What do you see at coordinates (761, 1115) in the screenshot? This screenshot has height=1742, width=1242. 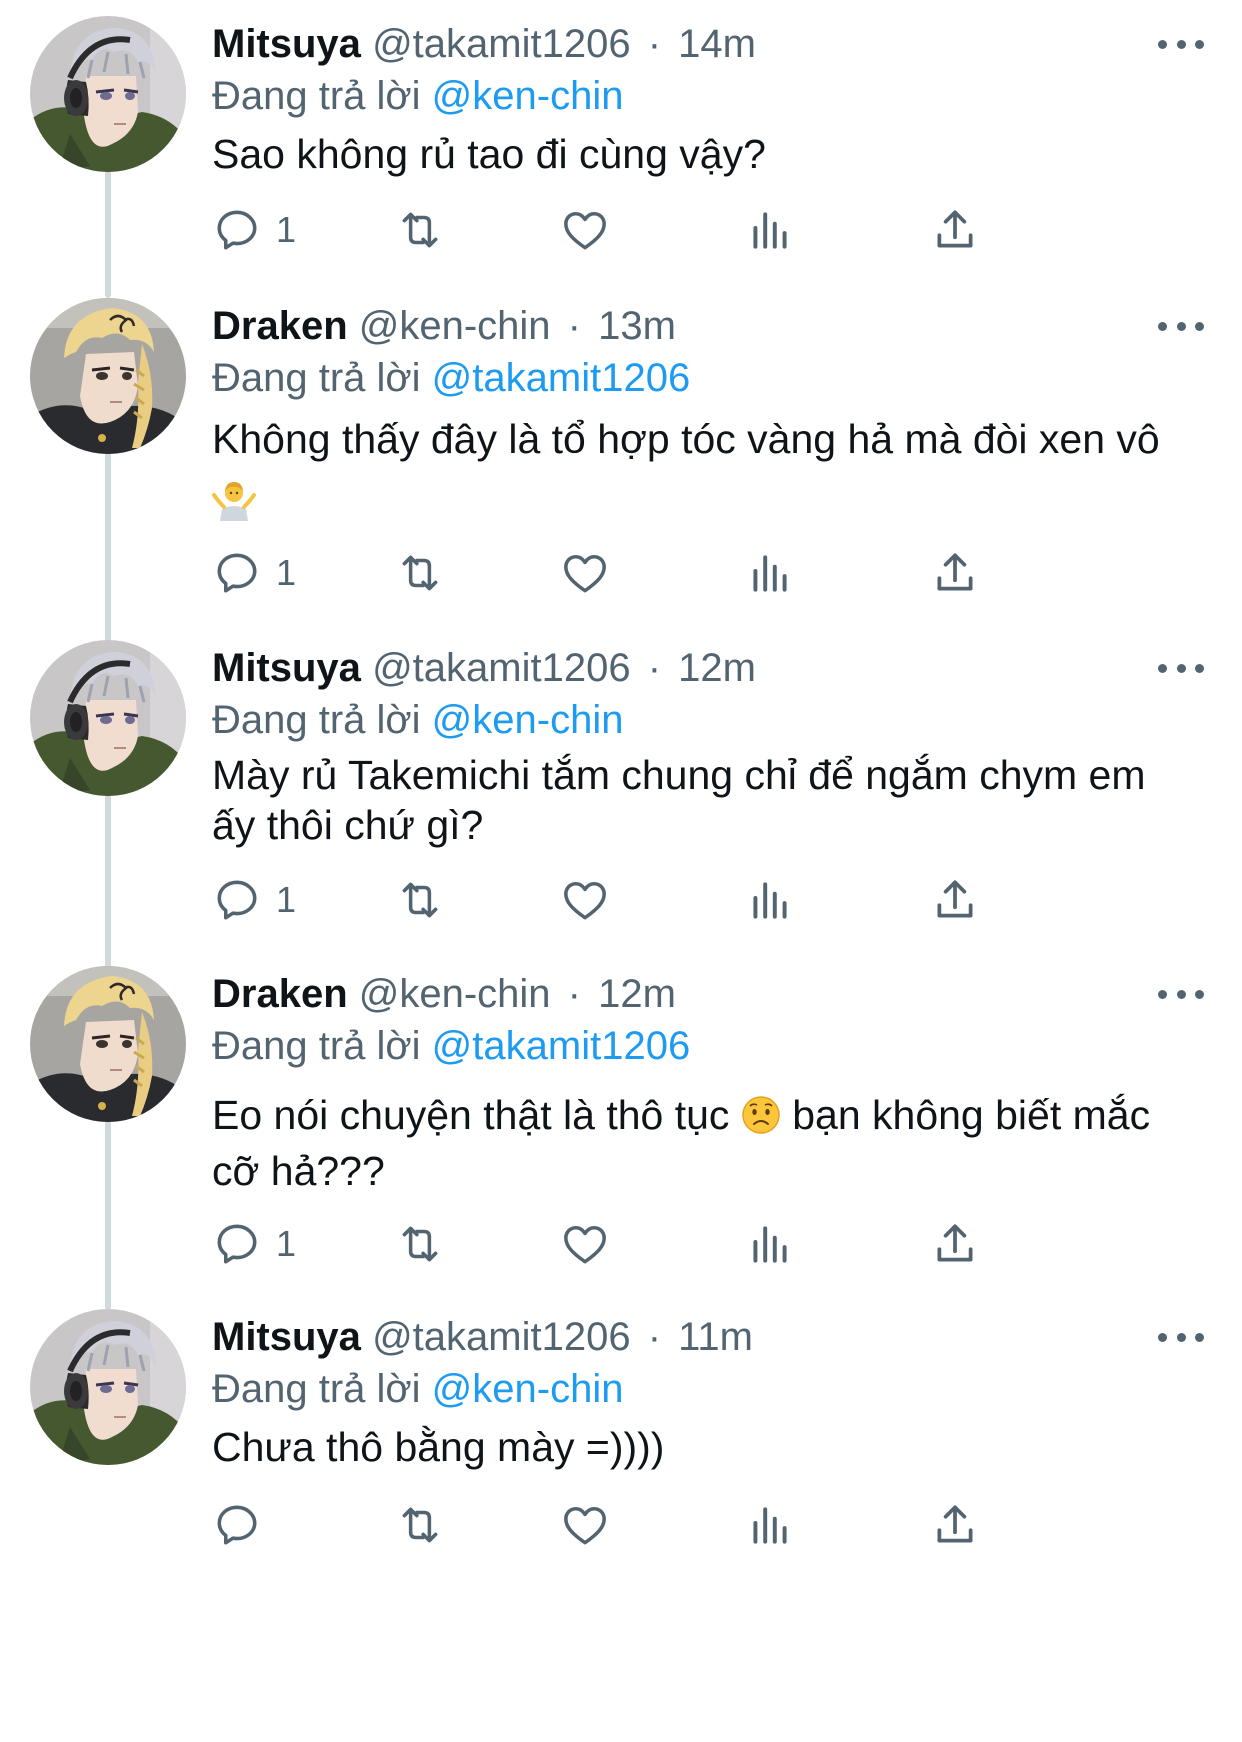 I see `worried-face-image` at bounding box center [761, 1115].